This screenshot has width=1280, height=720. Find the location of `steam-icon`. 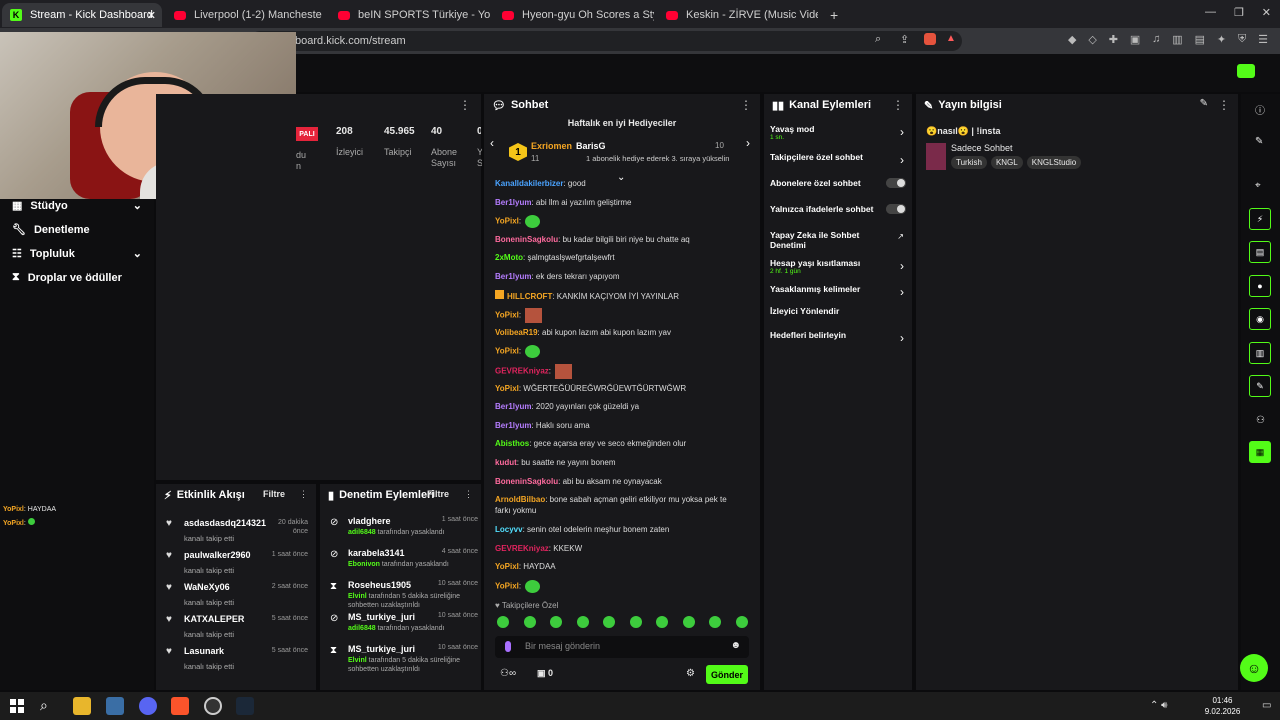

steam-icon is located at coordinates (245, 706).